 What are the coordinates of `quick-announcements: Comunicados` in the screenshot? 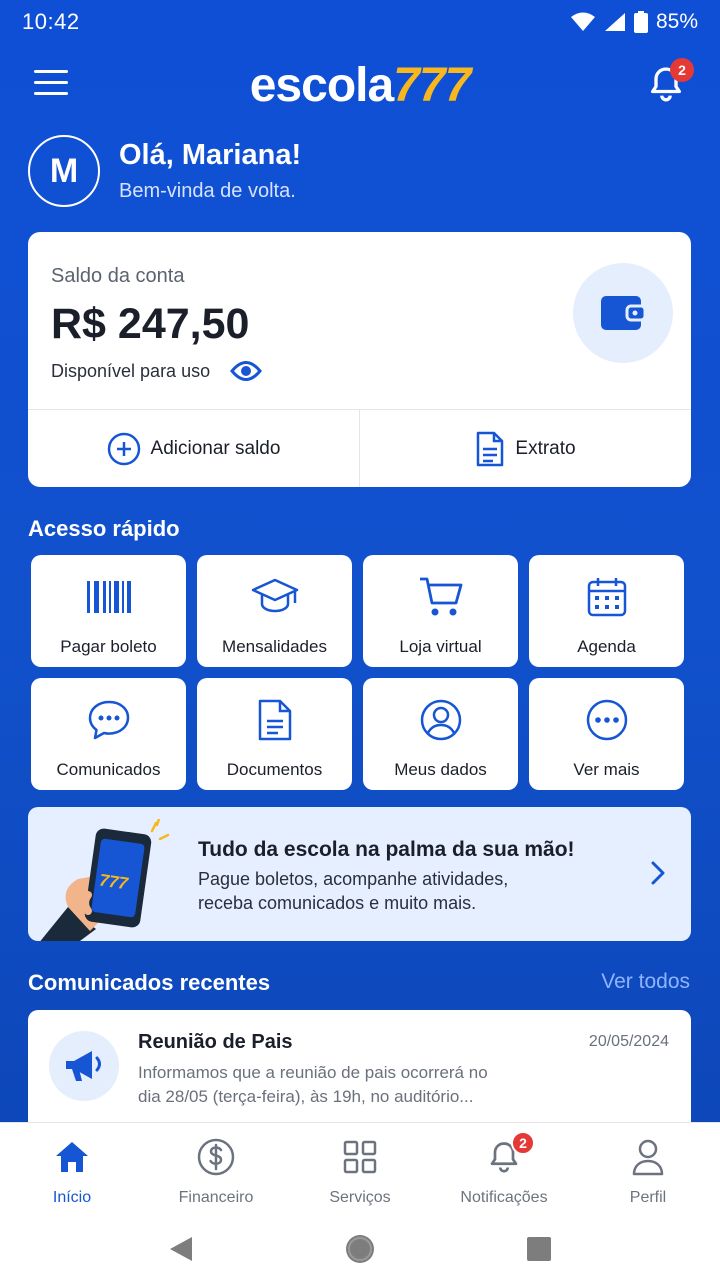 It's located at (108, 734).